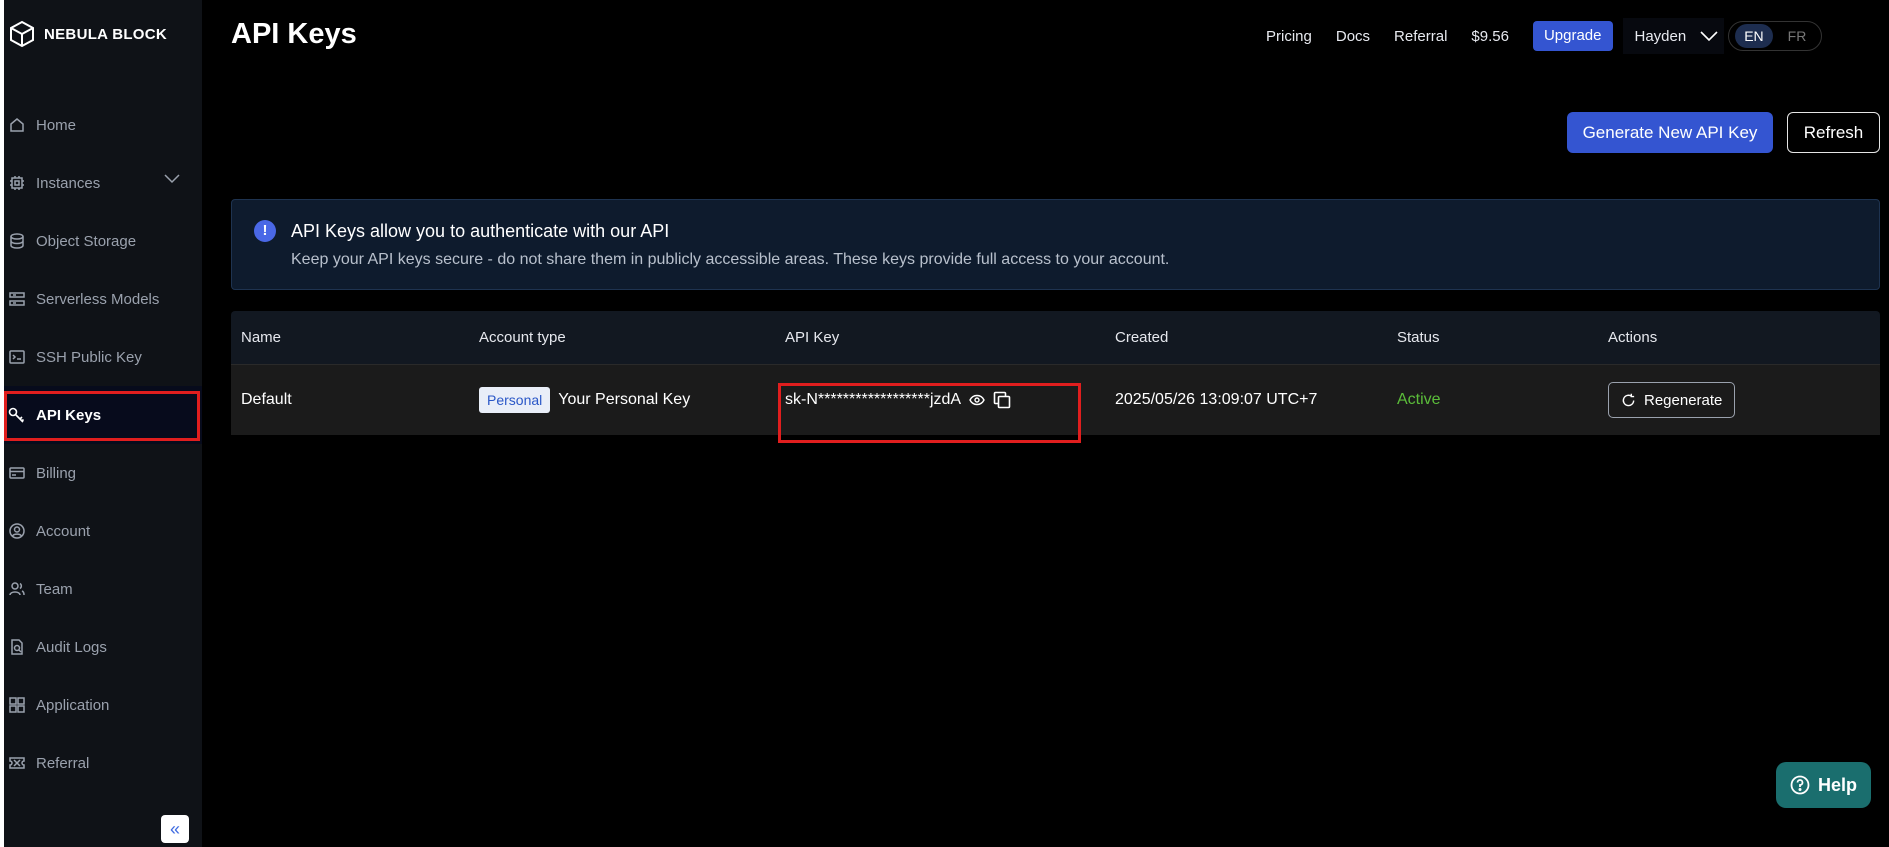 Image resolution: width=1889 pixels, height=847 pixels. Describe the element at coordinates (17, 415) in the screenshot. I see `key-icon` at that location.